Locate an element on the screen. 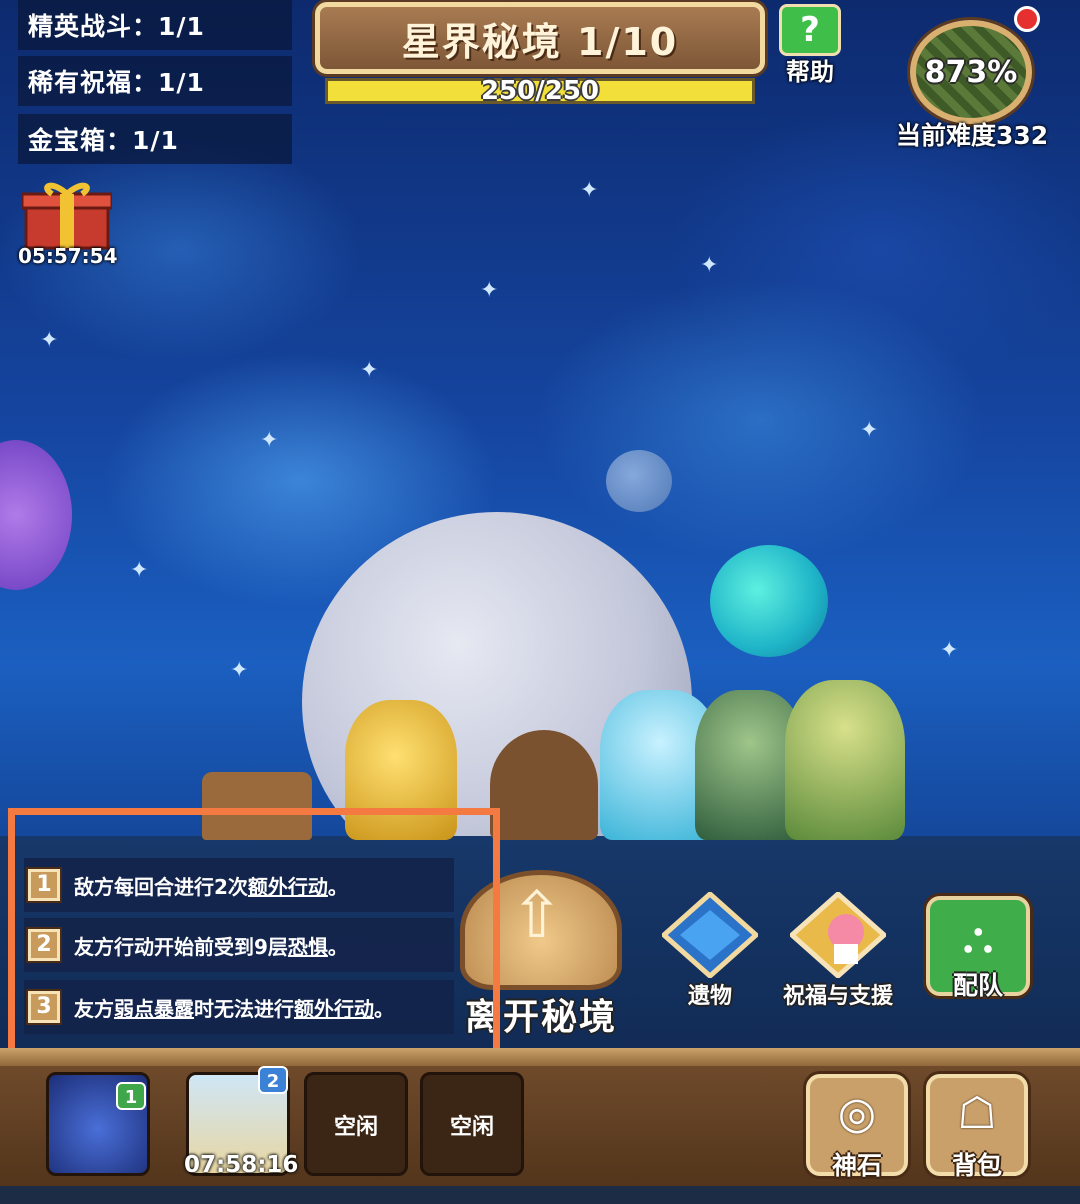  stage-progress-bar: 250/250 is located at coordinates (540, 91).